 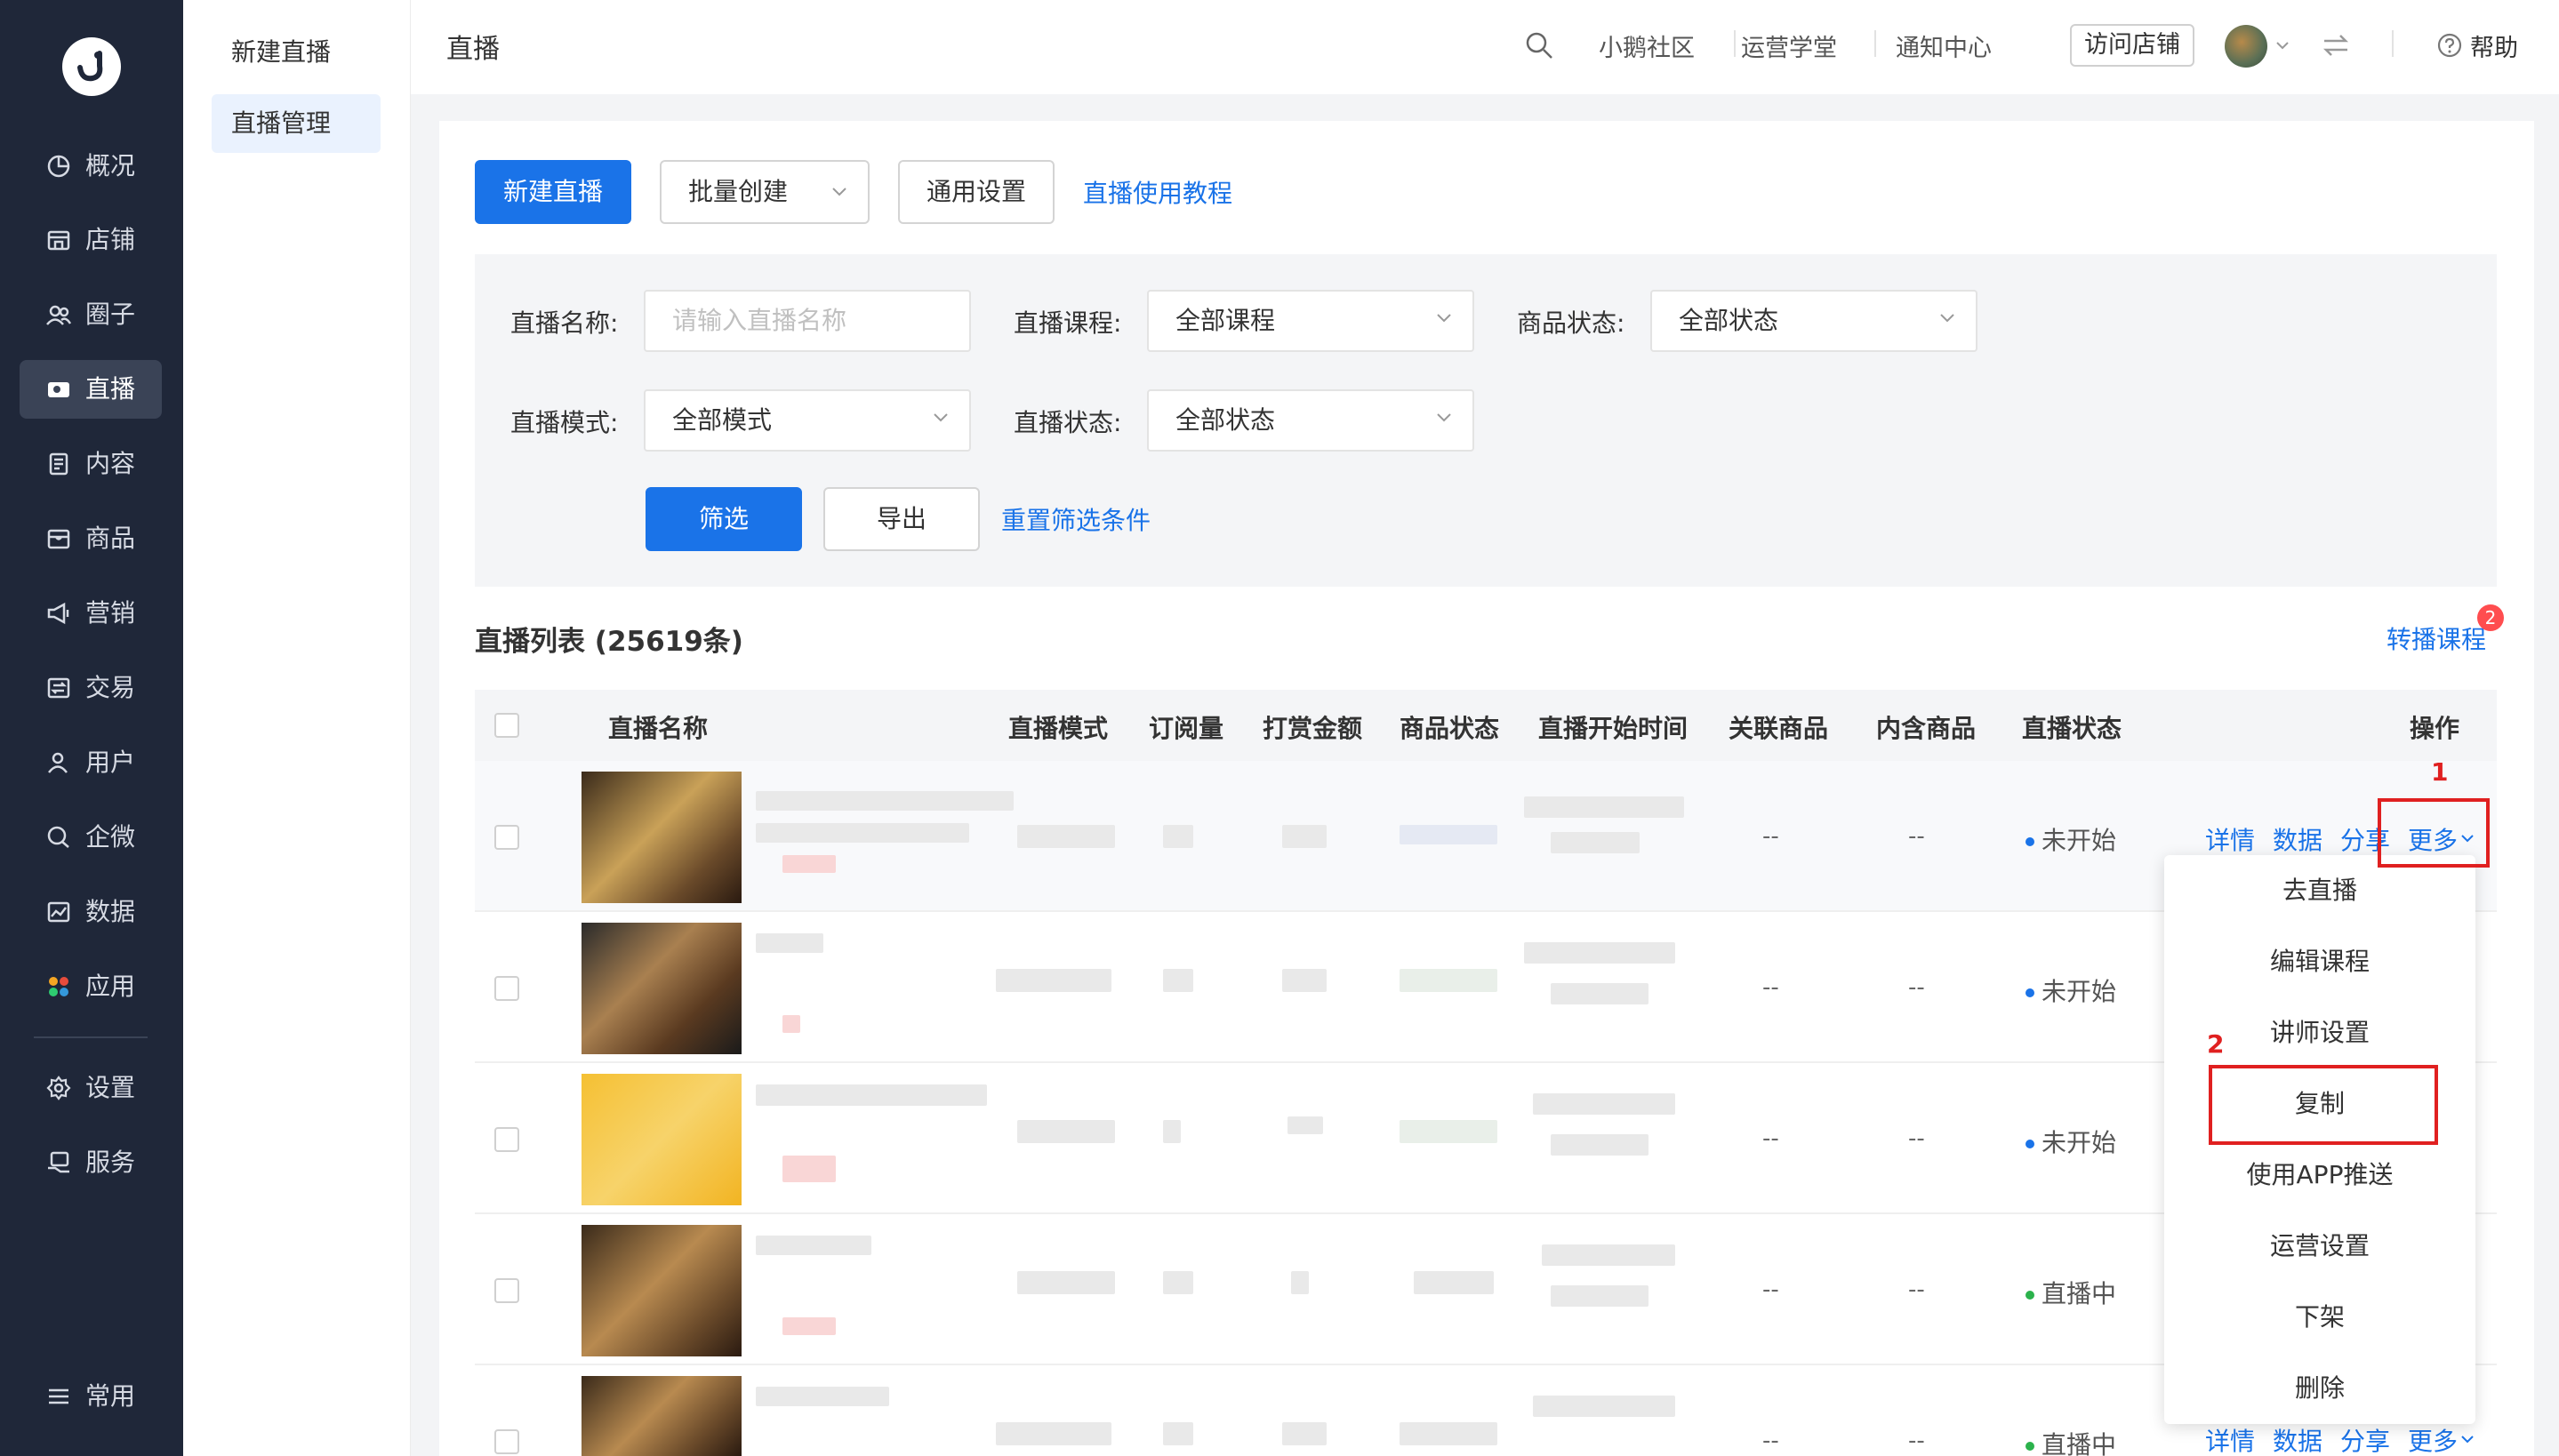 I want to click on pie-chart-icon, so click(x=58, y=166).